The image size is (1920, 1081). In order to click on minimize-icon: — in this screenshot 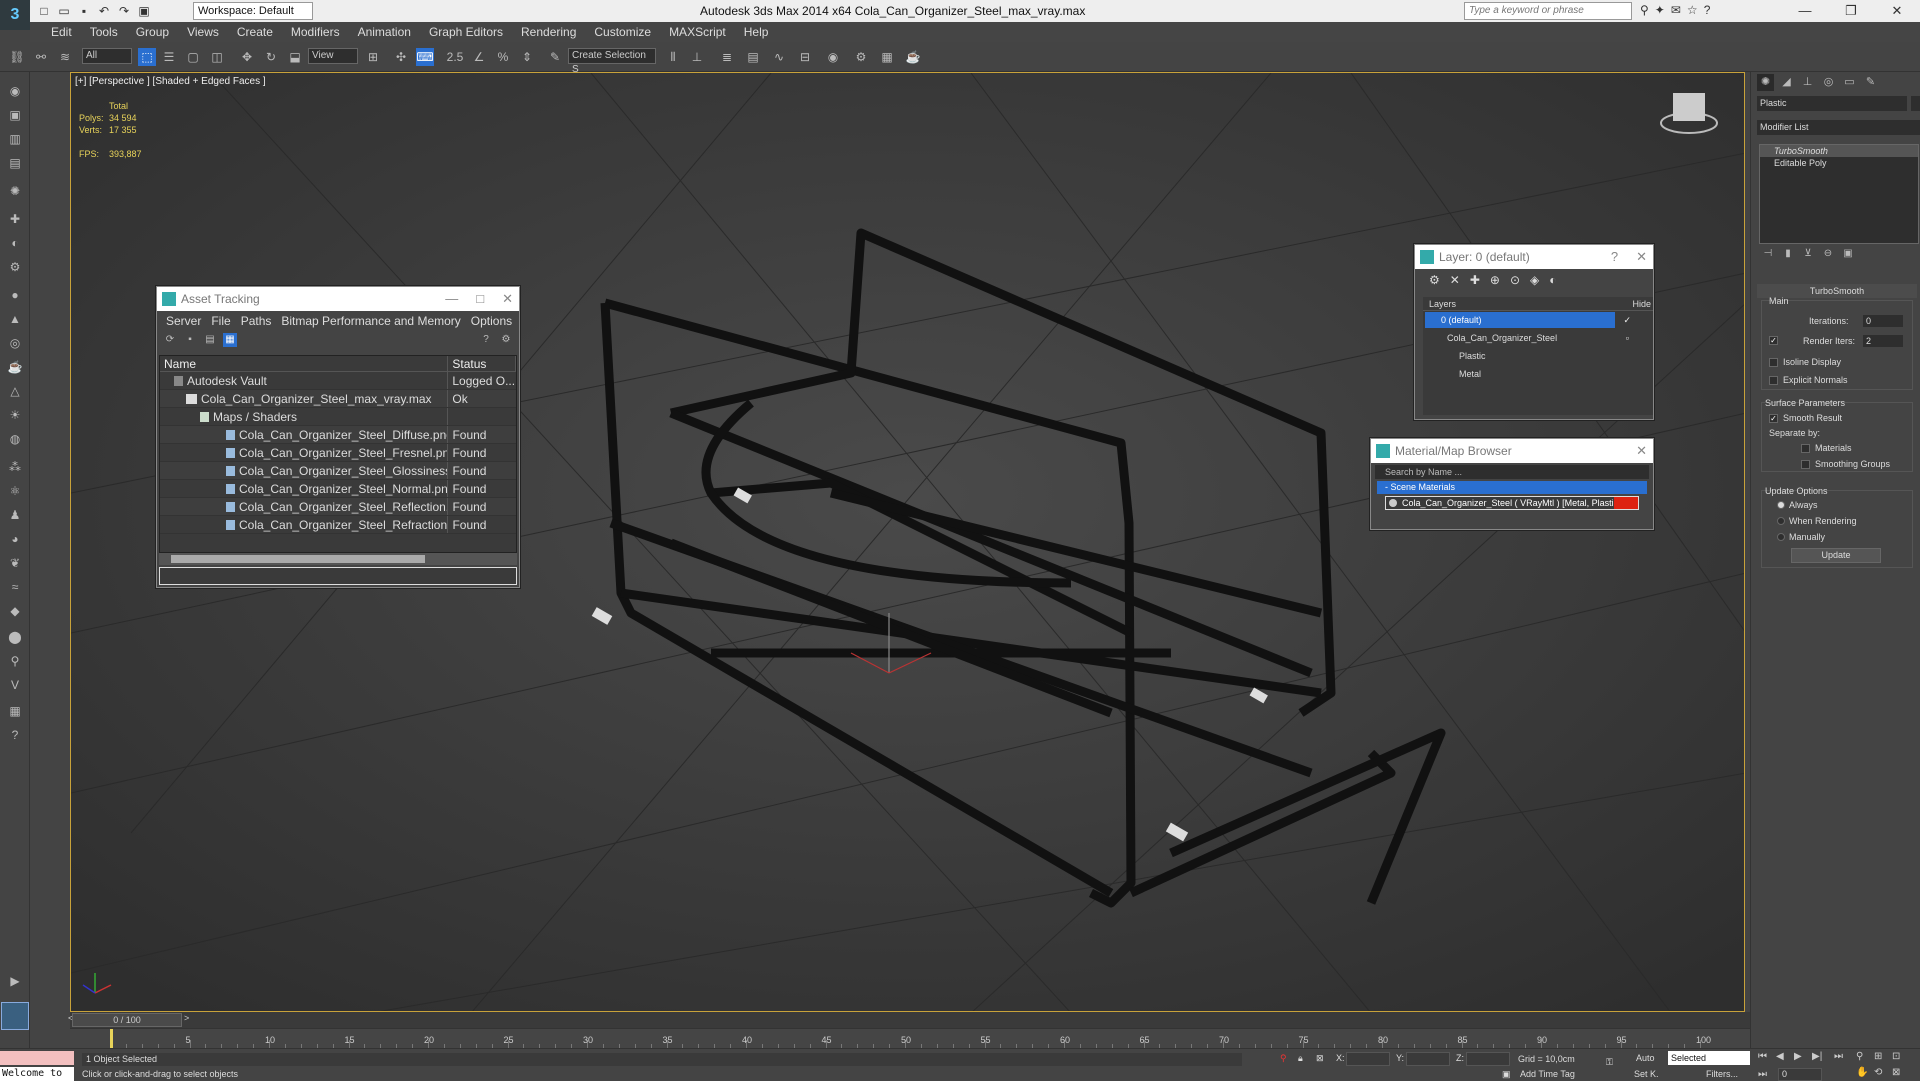, I will do `click(1805, 11)`.